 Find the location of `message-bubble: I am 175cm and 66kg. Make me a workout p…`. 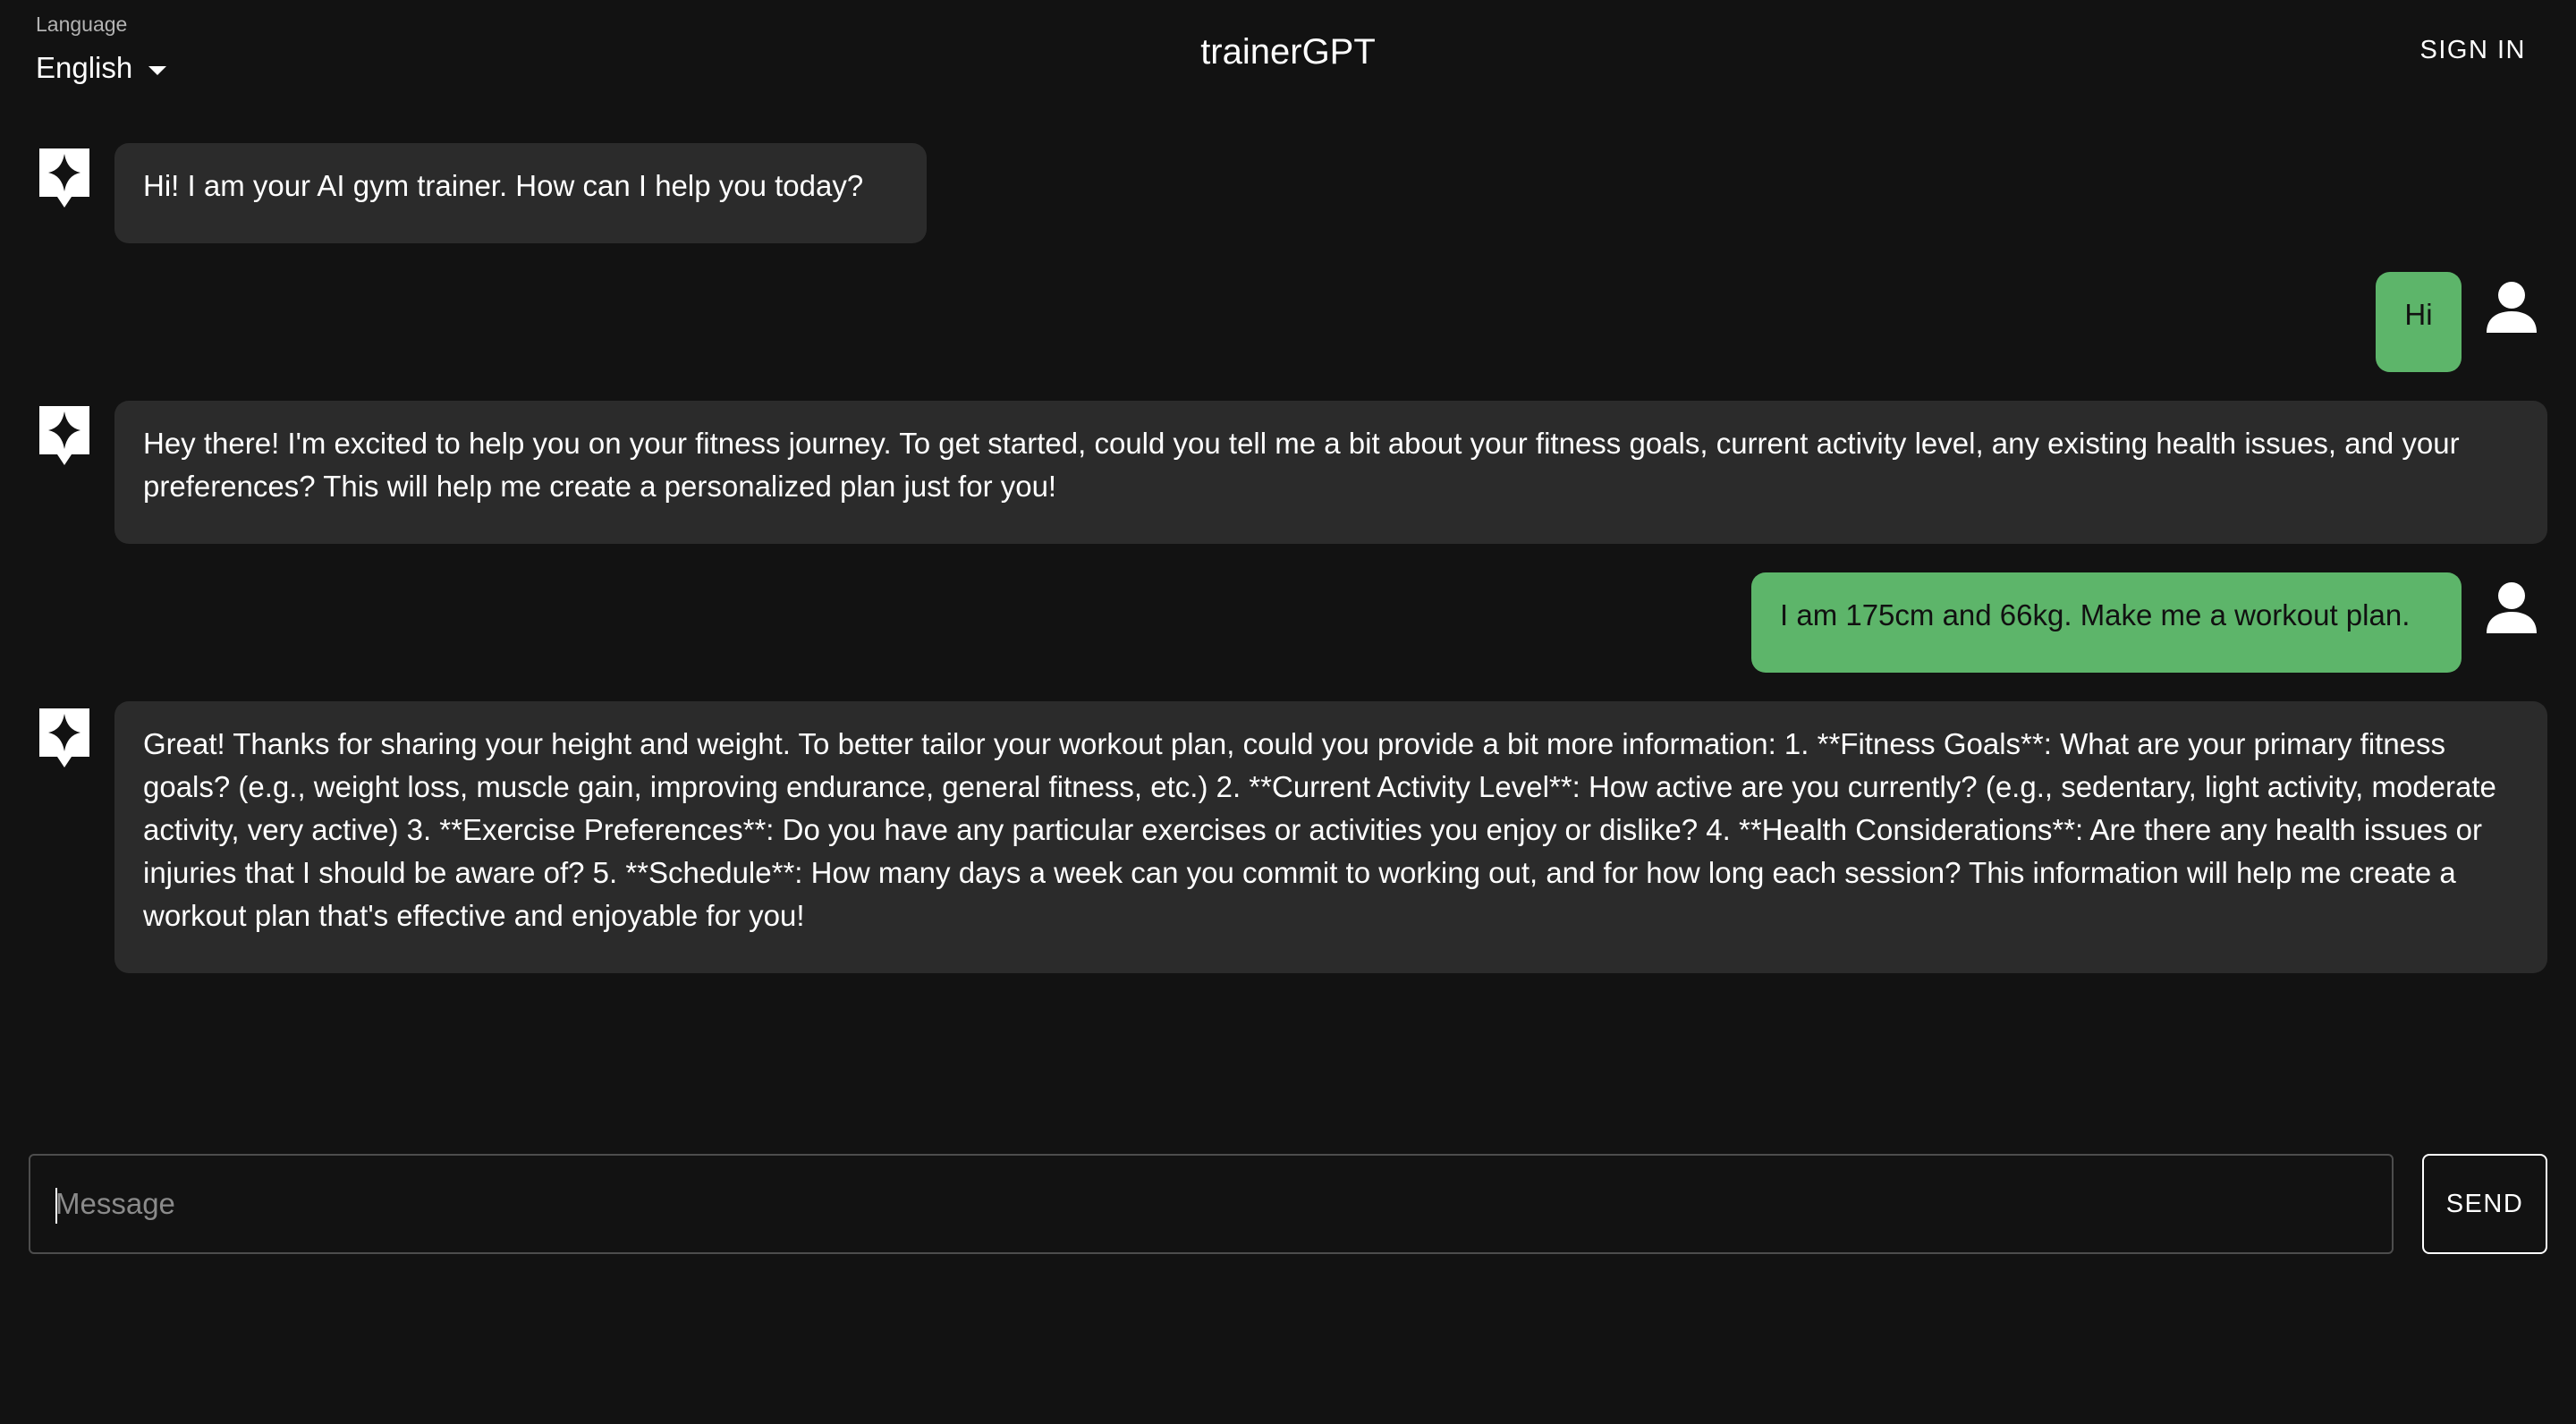

message-bubble: I am 175cm and 66kg. Make me a workout p… is located at coordinates (2106, 622).